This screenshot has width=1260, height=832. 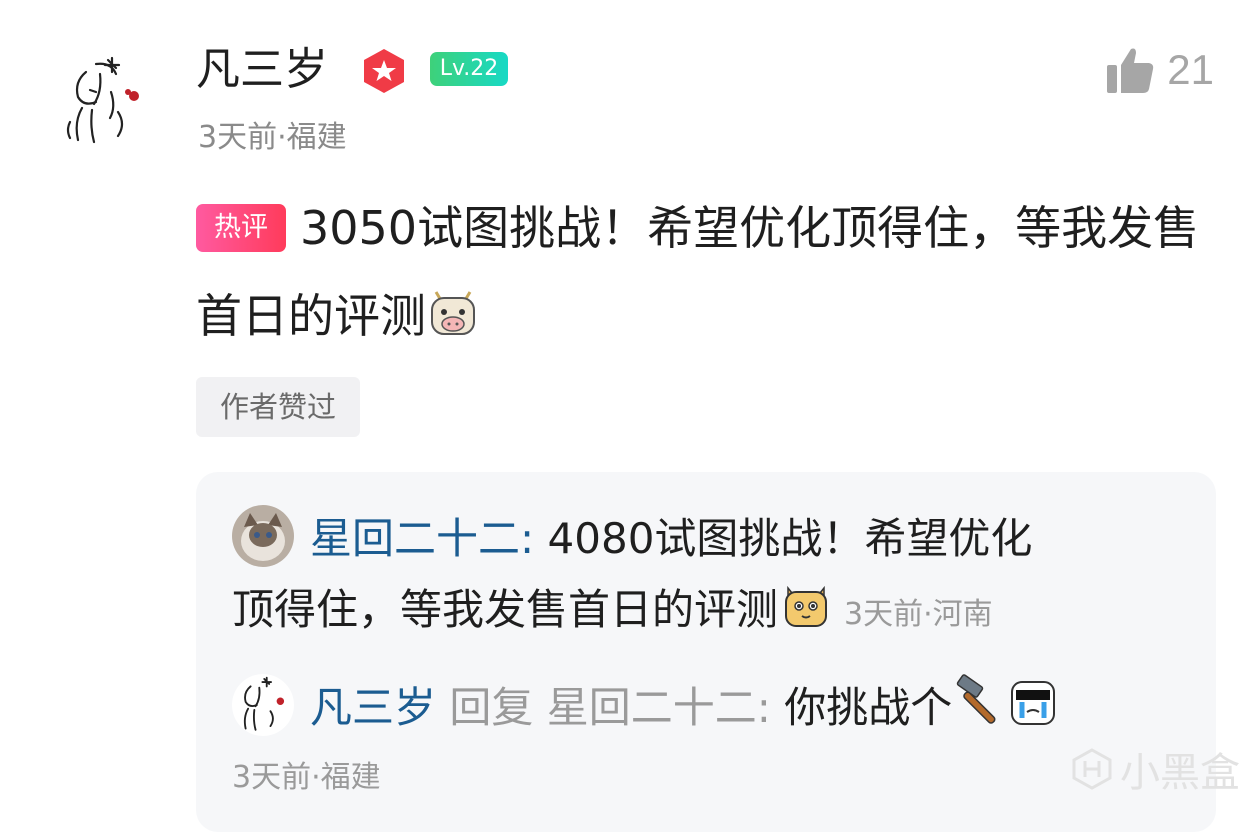 What do you see at coordinates (1092, 769) in the screenshot?
I see `heybox-logo-icon` at bounding box center [1092, 769].